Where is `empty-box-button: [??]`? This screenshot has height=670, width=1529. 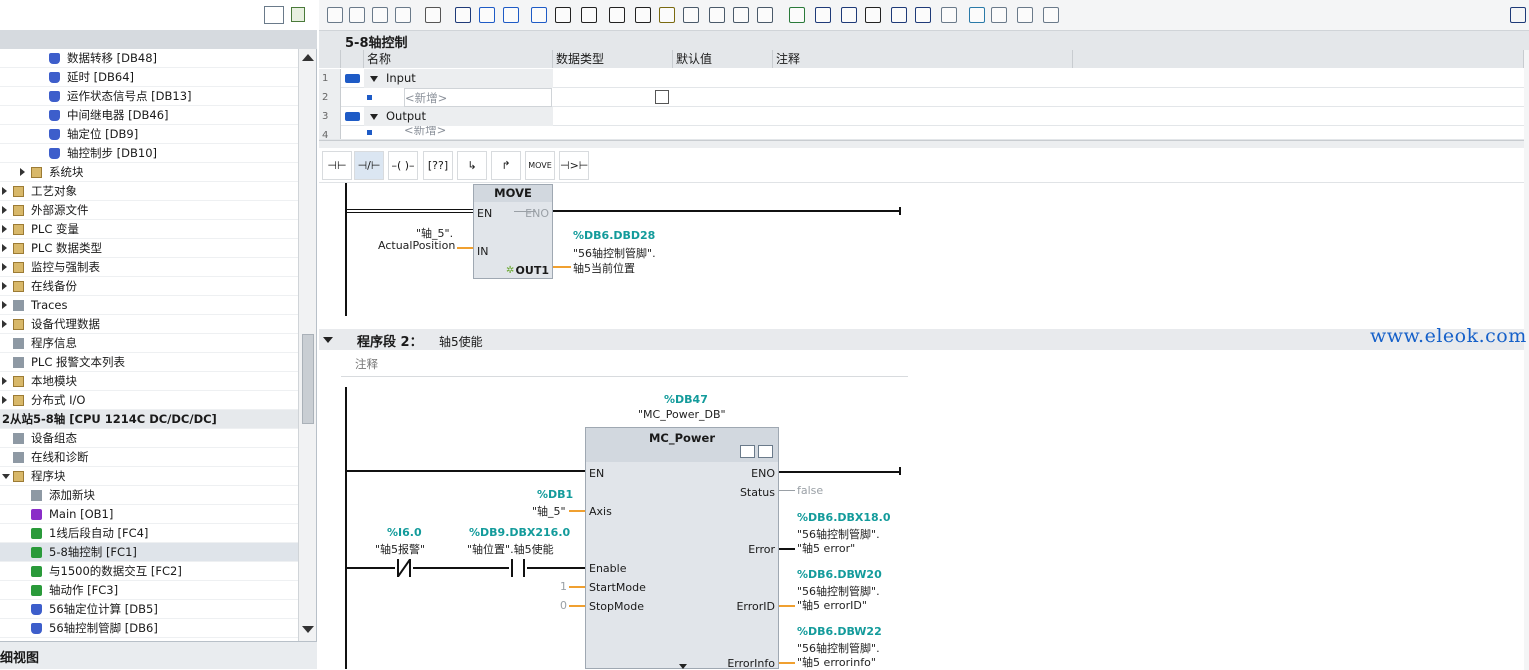 empty-box-button: [??] is located at coordinates (438, 165).